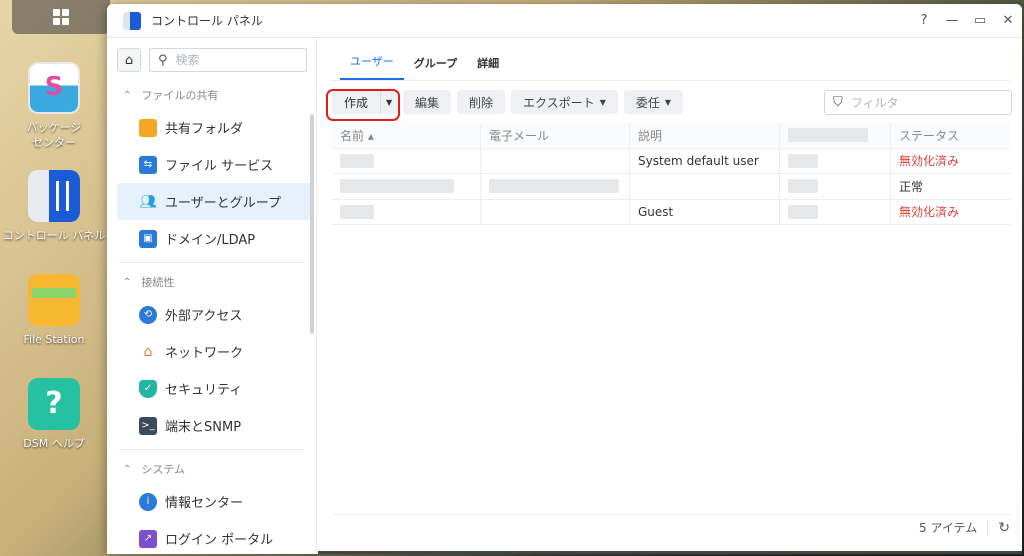  I want to click on sidebar-item-login-portal: ↗ ログイン ポータル, so click(214, 537).